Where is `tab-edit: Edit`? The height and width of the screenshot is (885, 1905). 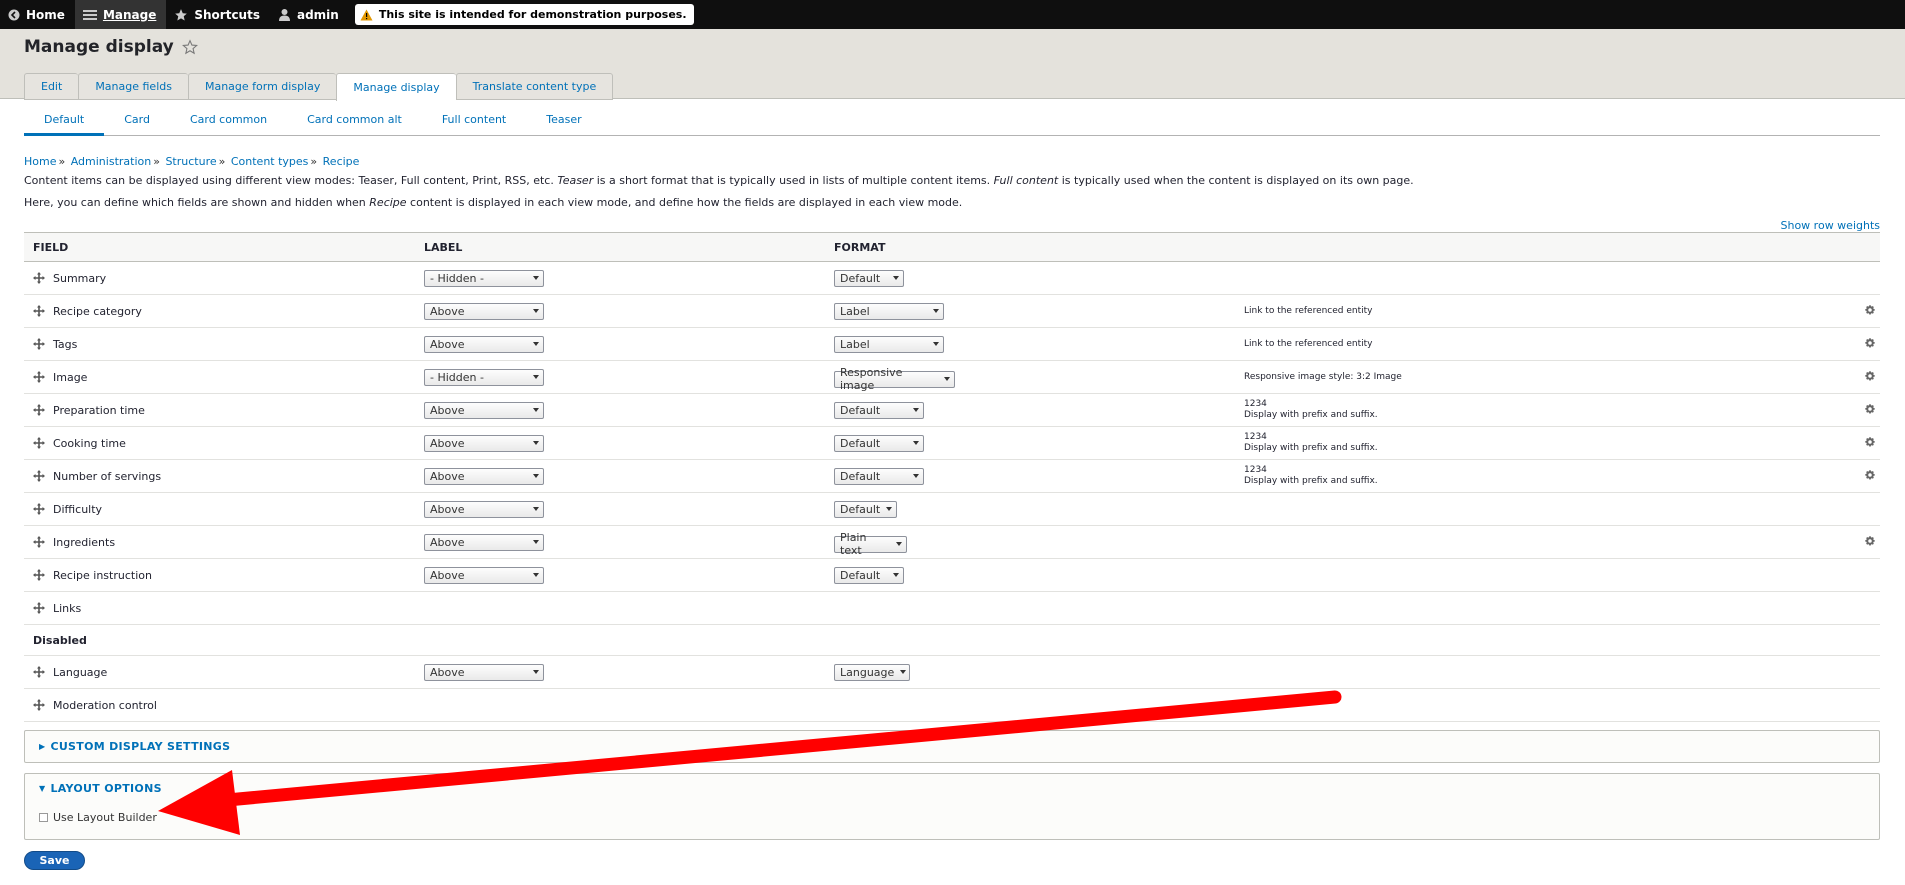 tab-edit: Edit is located at coordinates (51, 86).